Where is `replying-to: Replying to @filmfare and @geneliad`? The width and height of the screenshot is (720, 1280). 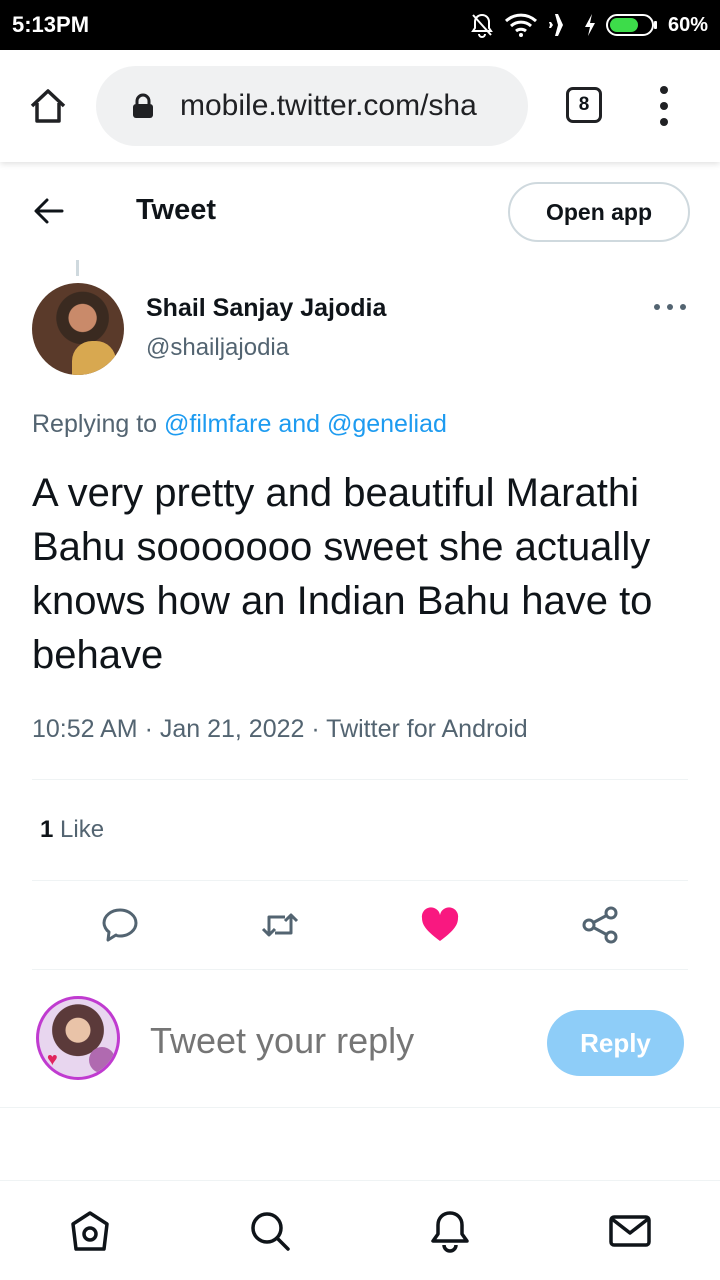
replying-to: Replying to @filmfare and @geneliad is located at coordinates (239, 424).